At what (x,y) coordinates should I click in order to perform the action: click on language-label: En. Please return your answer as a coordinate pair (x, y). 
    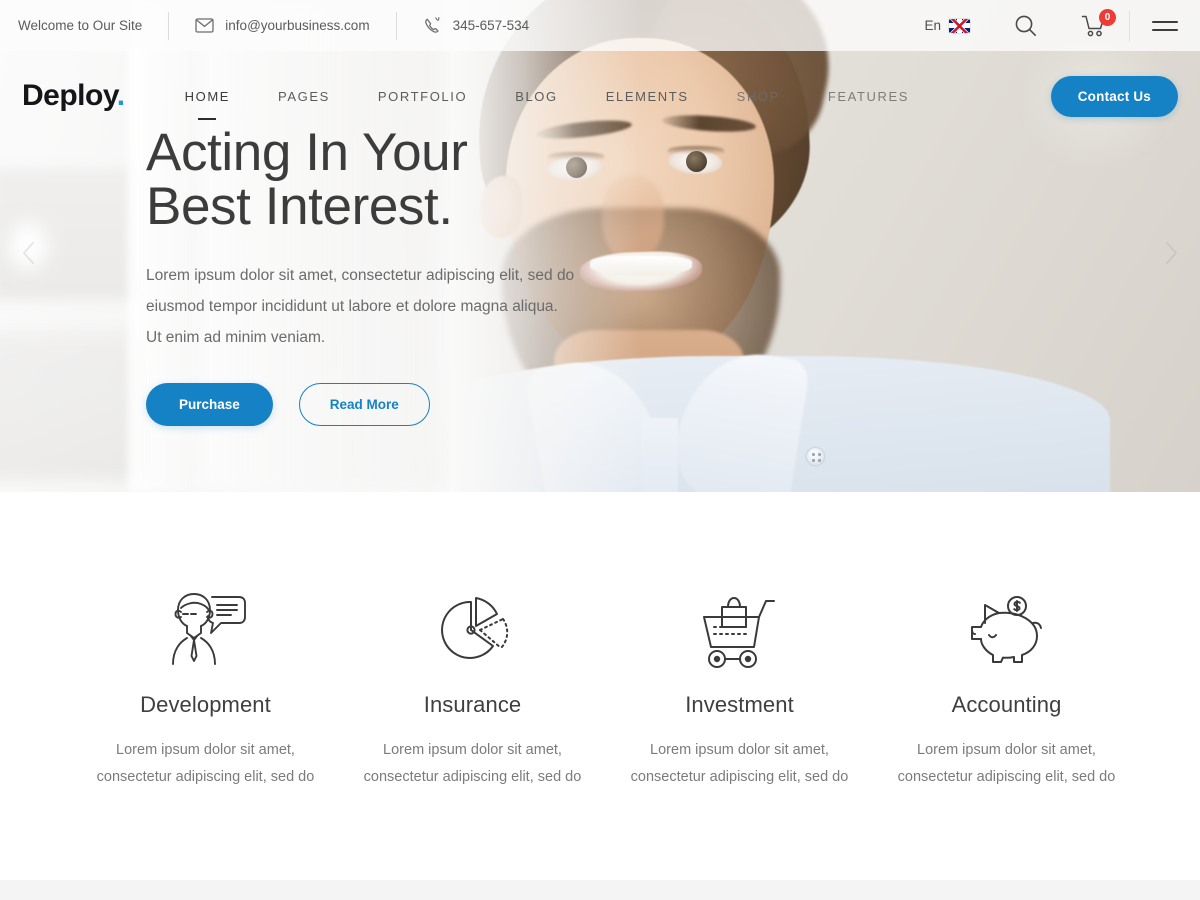
    Looking at the image, I should click on (932, 25).